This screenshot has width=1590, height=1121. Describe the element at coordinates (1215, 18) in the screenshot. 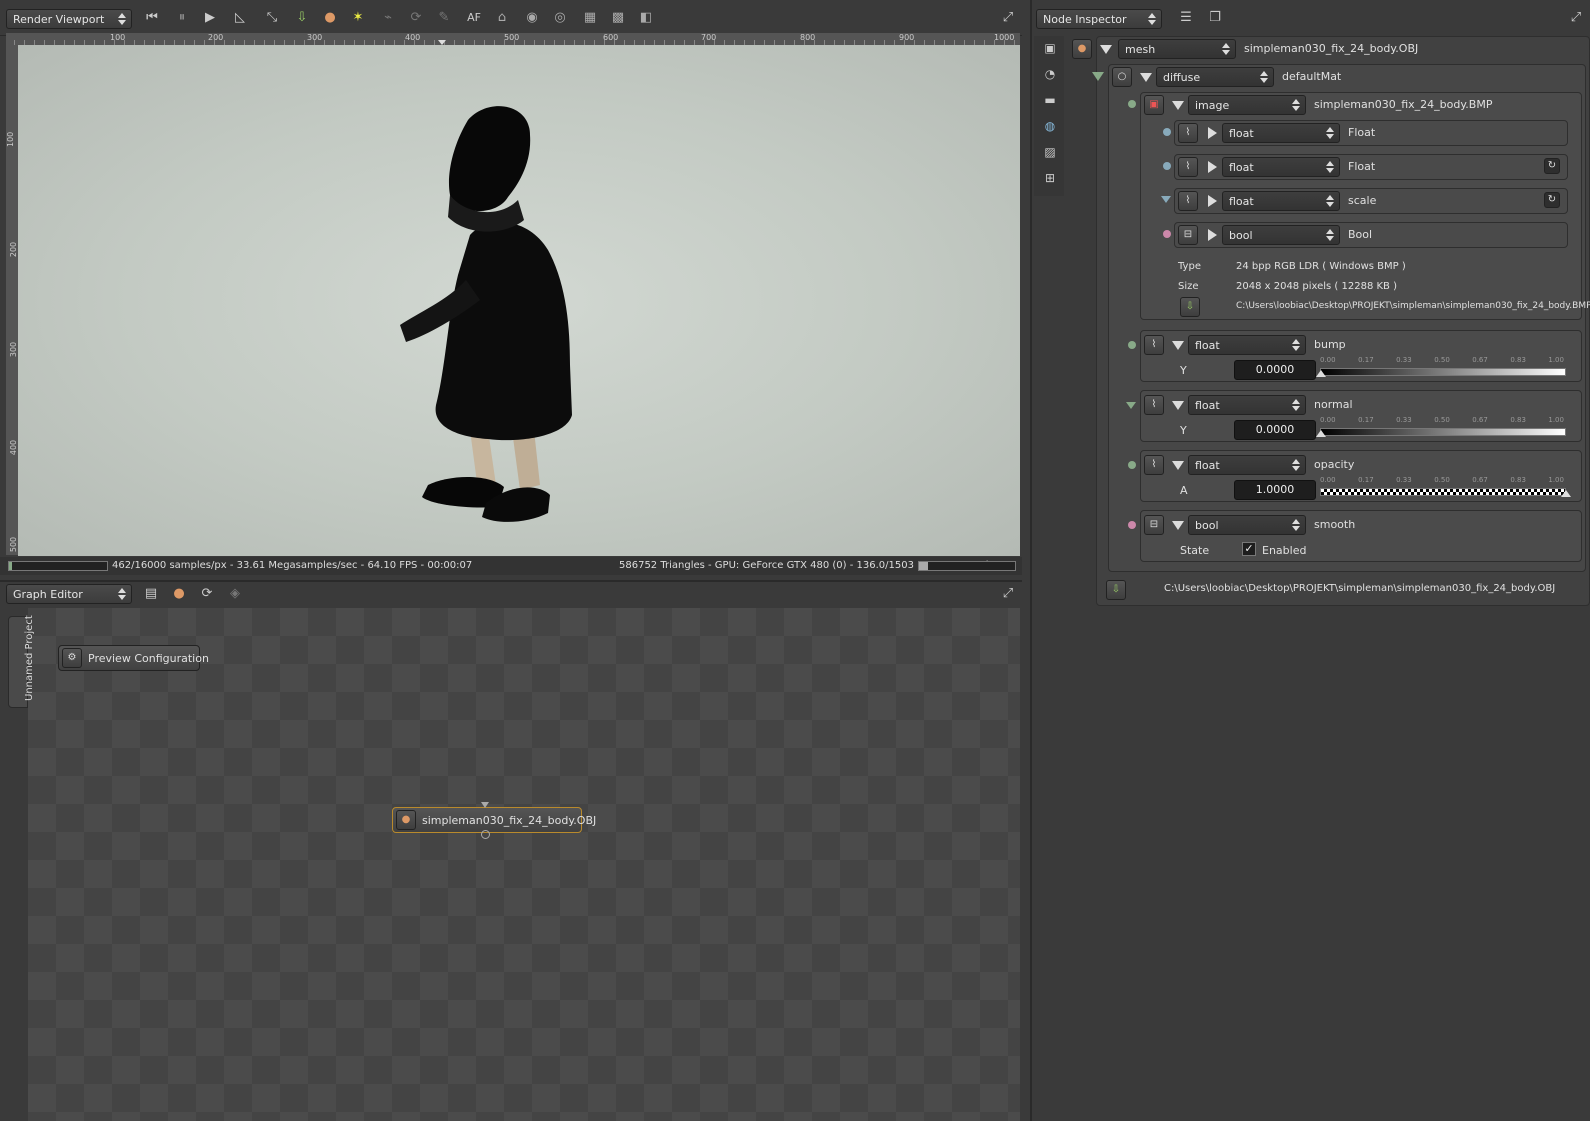

I see `inspector-windows-icon: ❐` at that location.